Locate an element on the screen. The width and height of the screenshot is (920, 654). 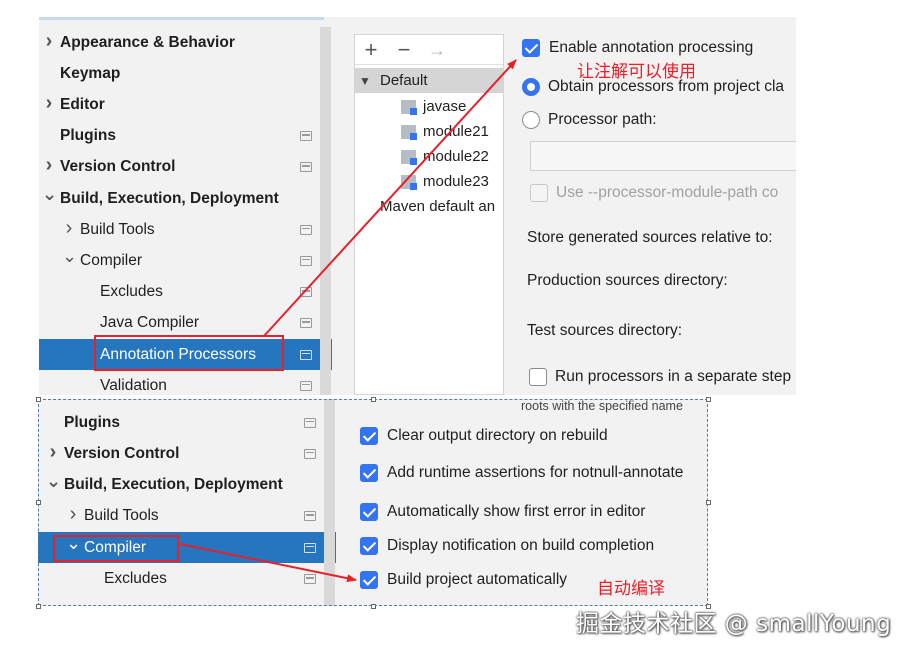
sidebar-item-label: Validation is located at coordinates (133, 385).